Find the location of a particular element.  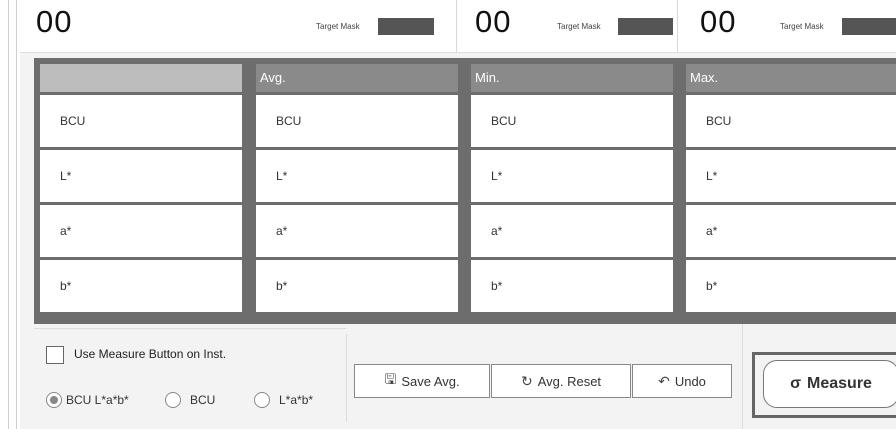

row-label: a* is located at coordinates (141, 231).